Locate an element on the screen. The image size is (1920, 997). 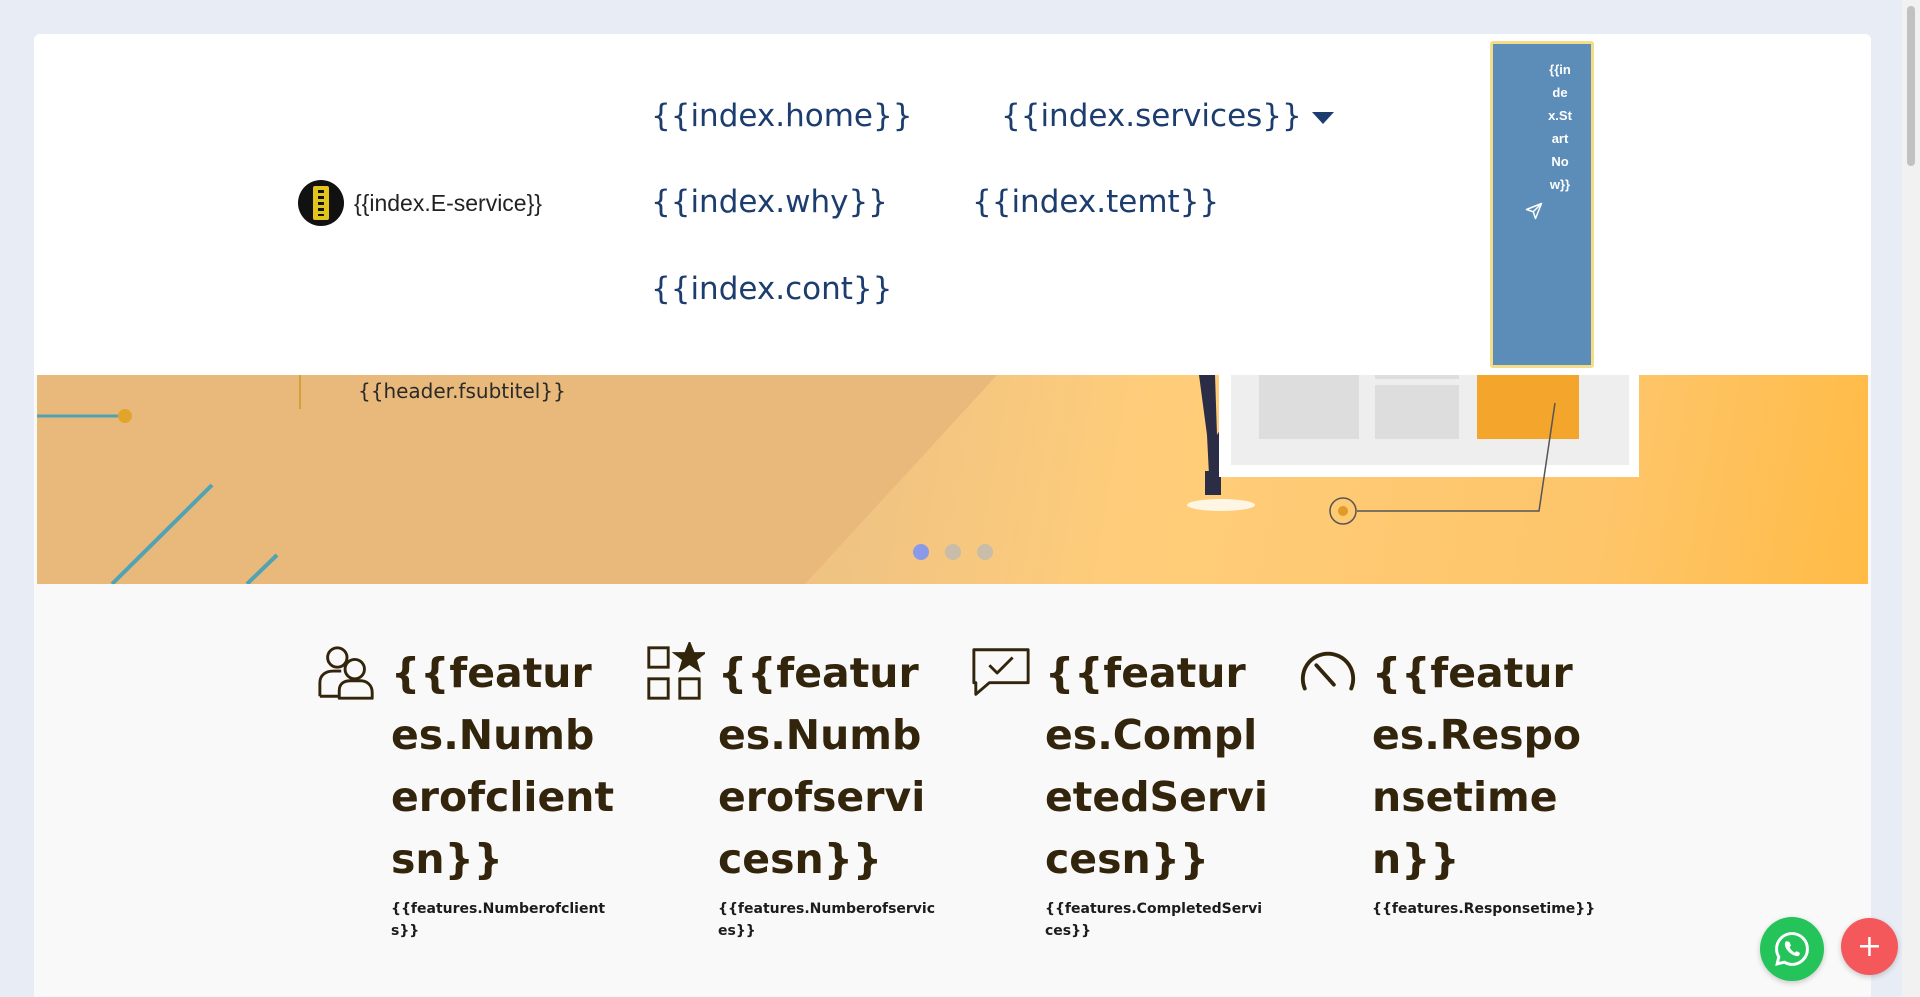
hero-left-lines is located at coordinates (158, 496).